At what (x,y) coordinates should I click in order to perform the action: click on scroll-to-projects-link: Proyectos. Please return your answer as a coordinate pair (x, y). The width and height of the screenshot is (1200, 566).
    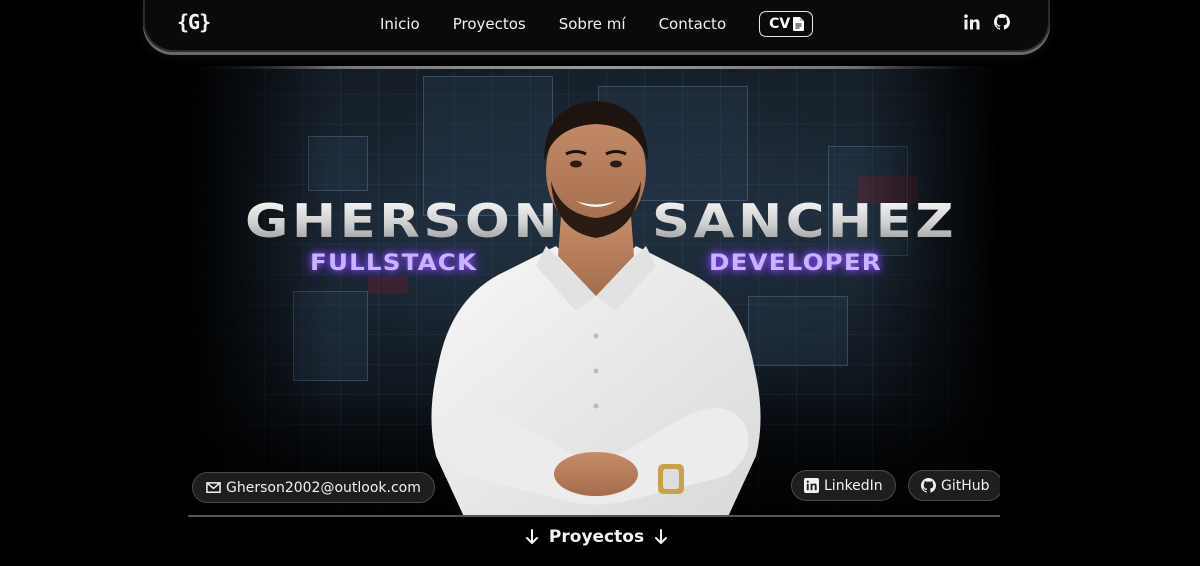
    Looking at the image, I should click on (596, 537).